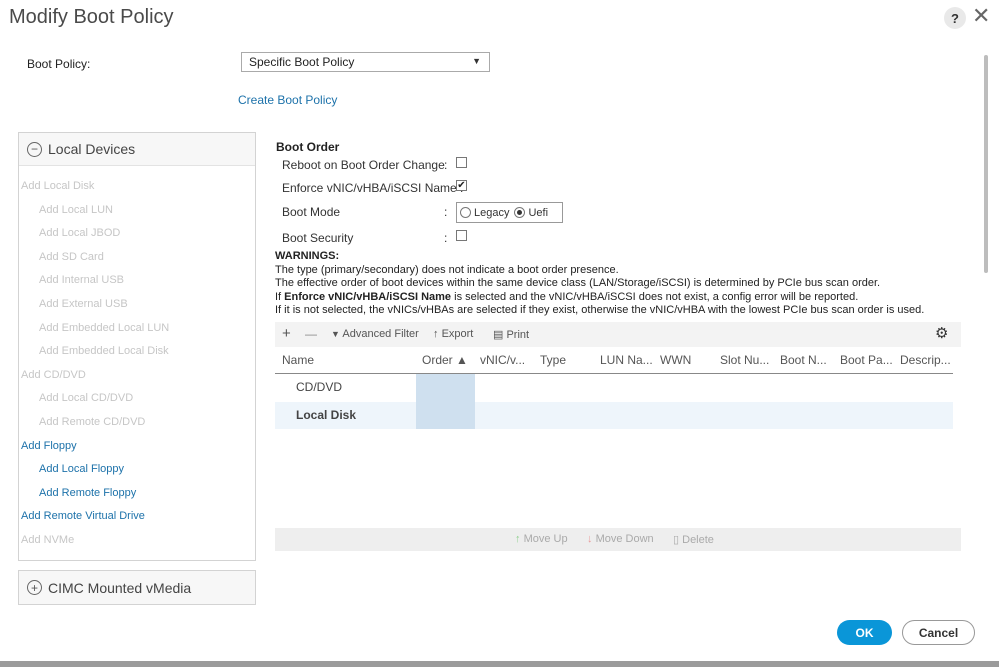 The height and width of the screenshot is (667, 999). I want to click on boot-security-checkbox, so click(461, 235).